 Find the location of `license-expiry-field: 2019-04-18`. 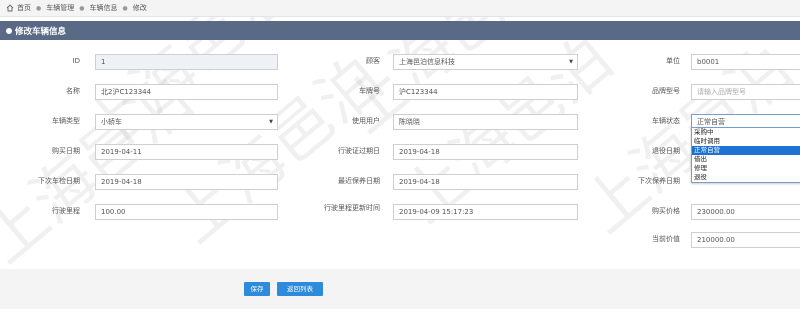

license-expiry-field: 2019-04-18 is located at coordinates (485, 152).